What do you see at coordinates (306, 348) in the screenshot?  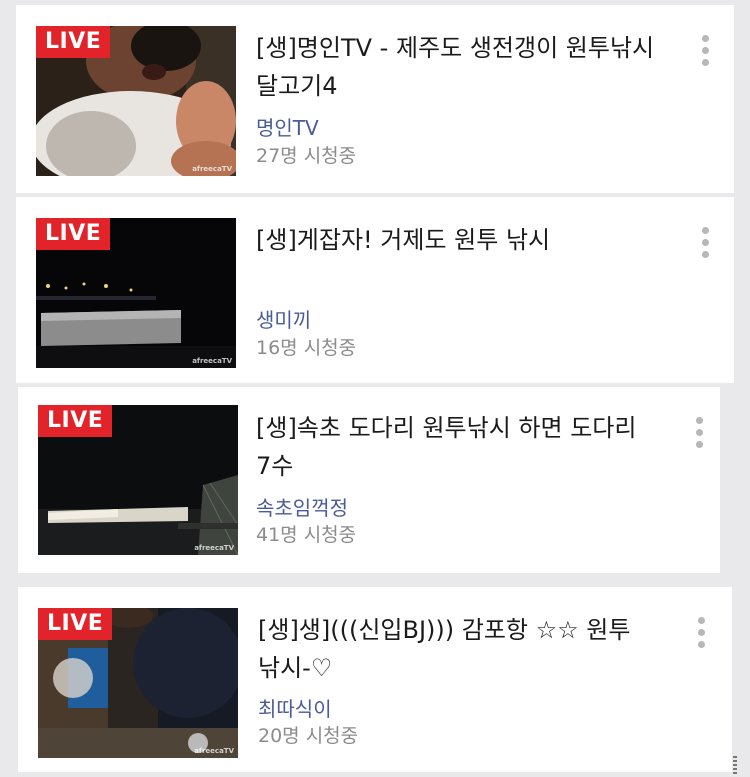 I see `viewer-count: 16명 시청중` at bounding box center [306, 348].